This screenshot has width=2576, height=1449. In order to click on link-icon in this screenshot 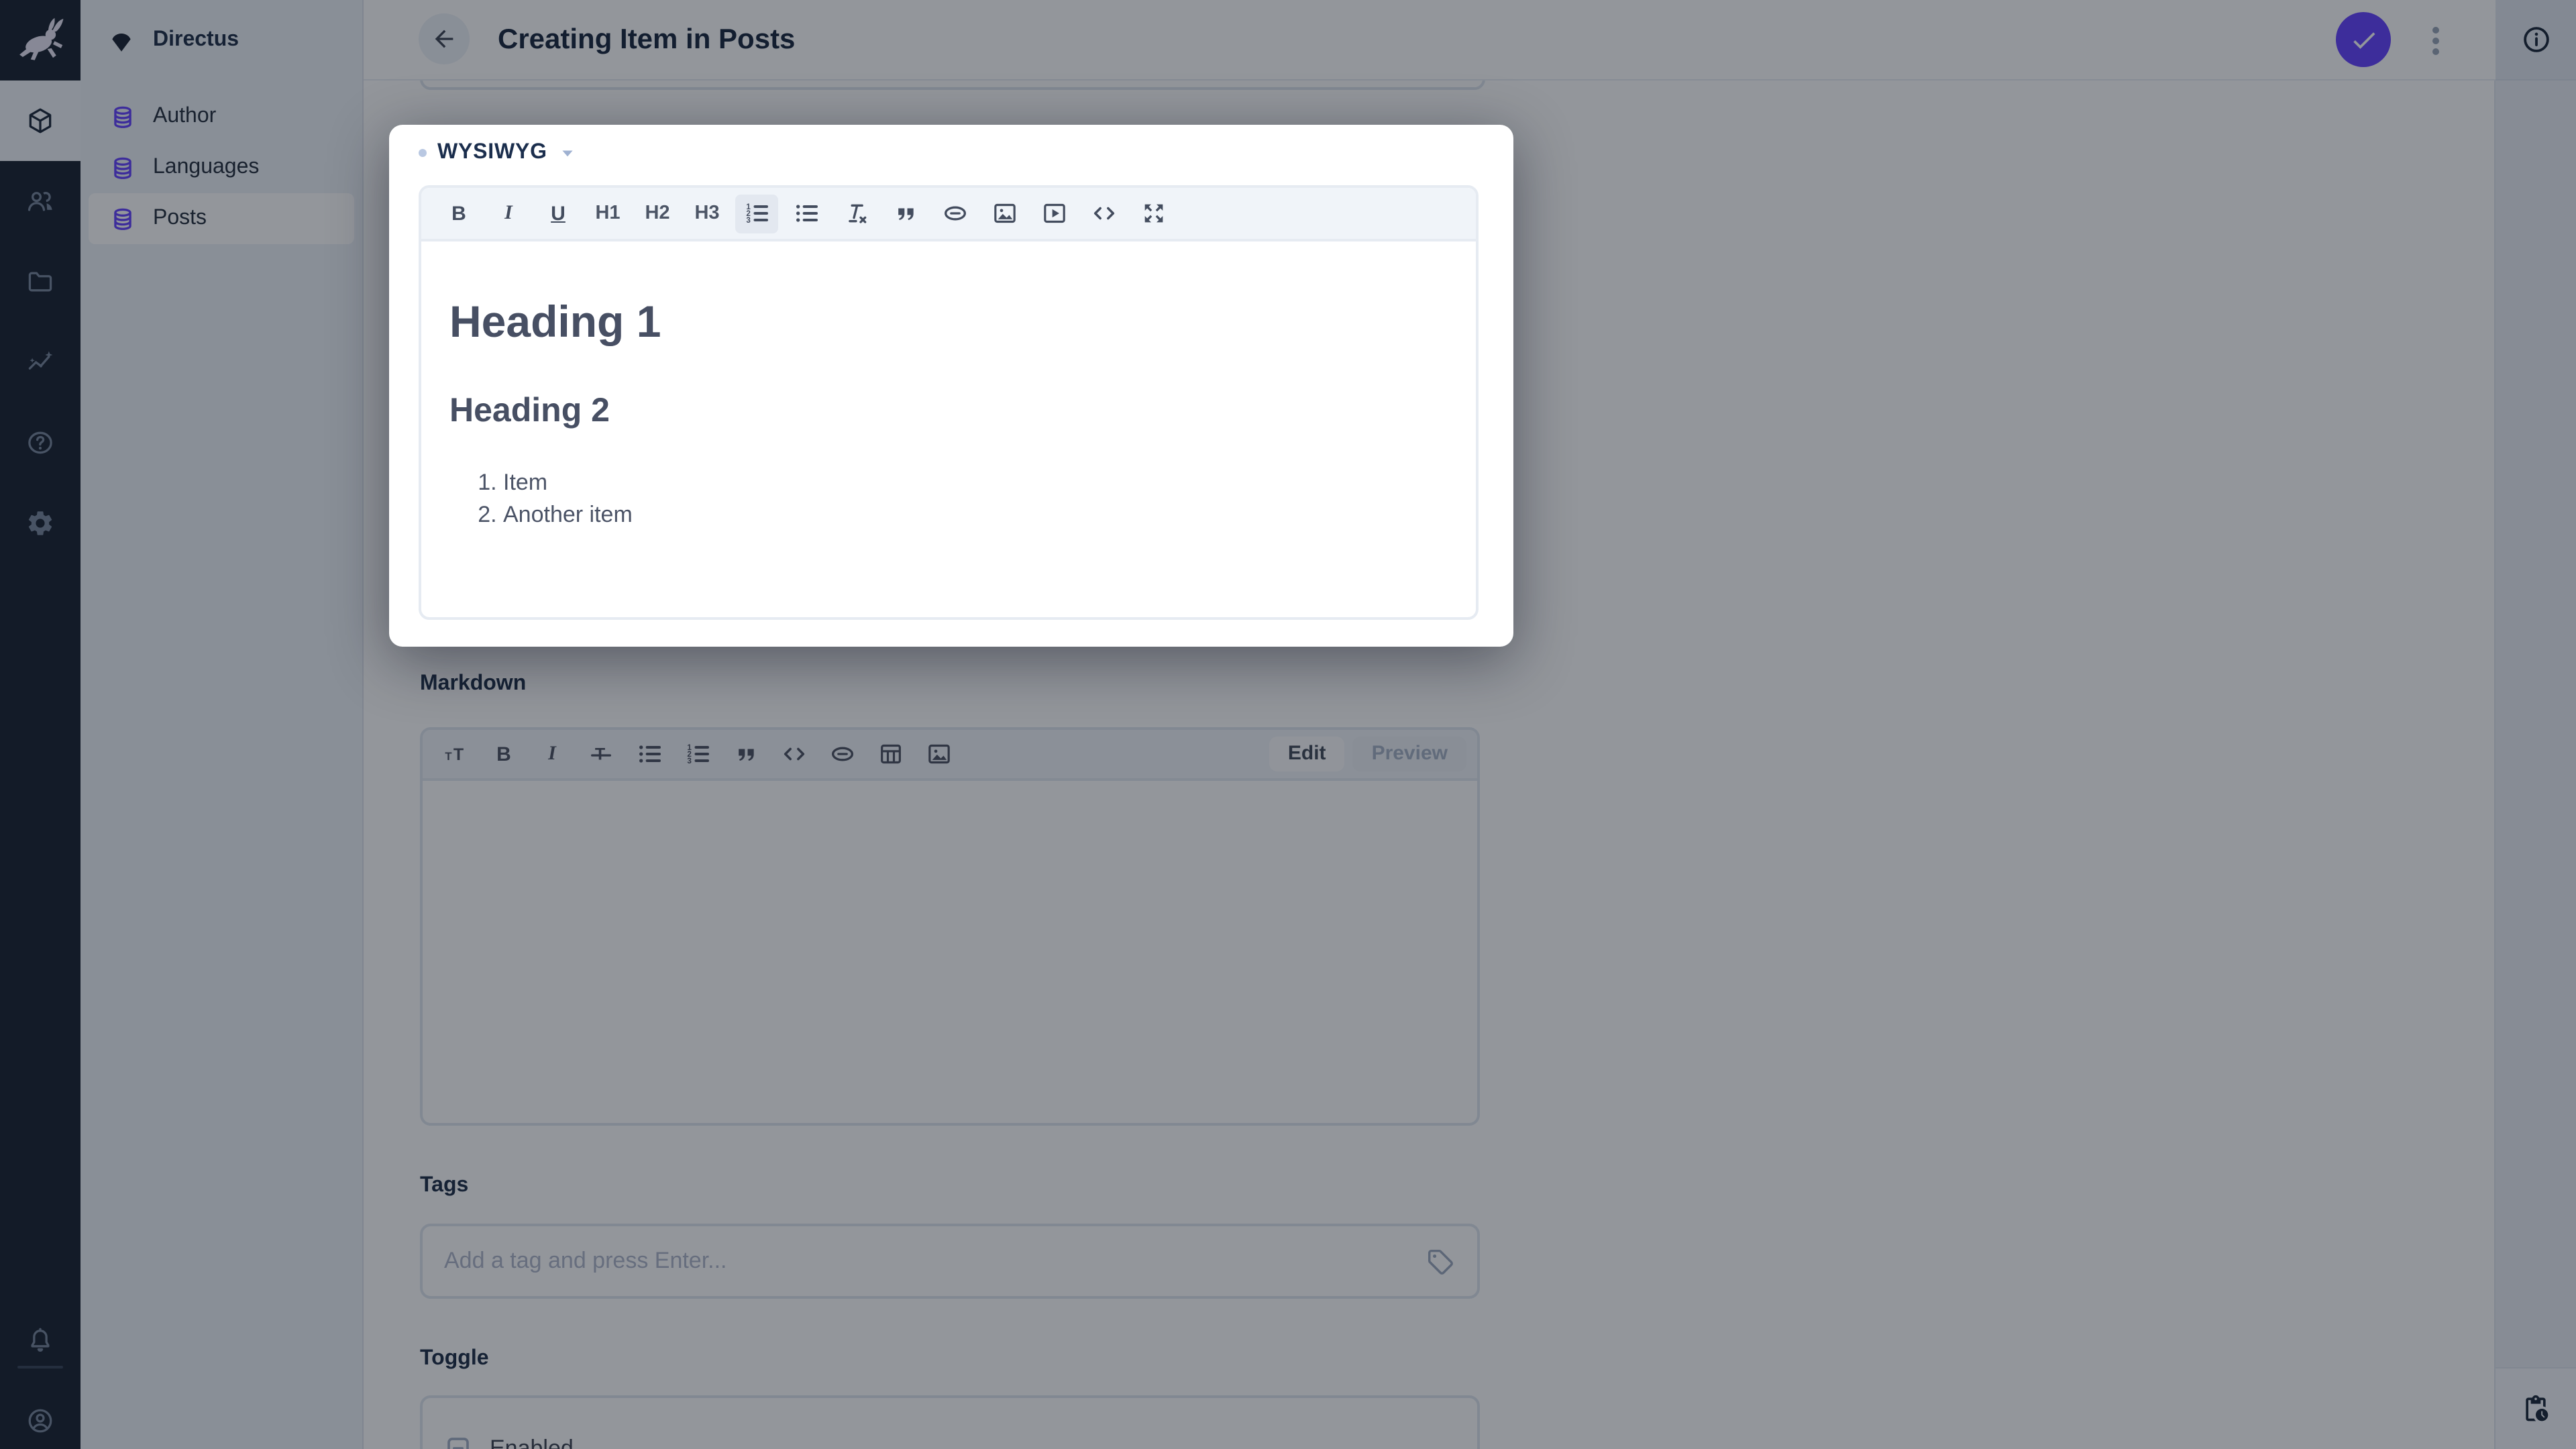, I will do `click(955, 213)`.